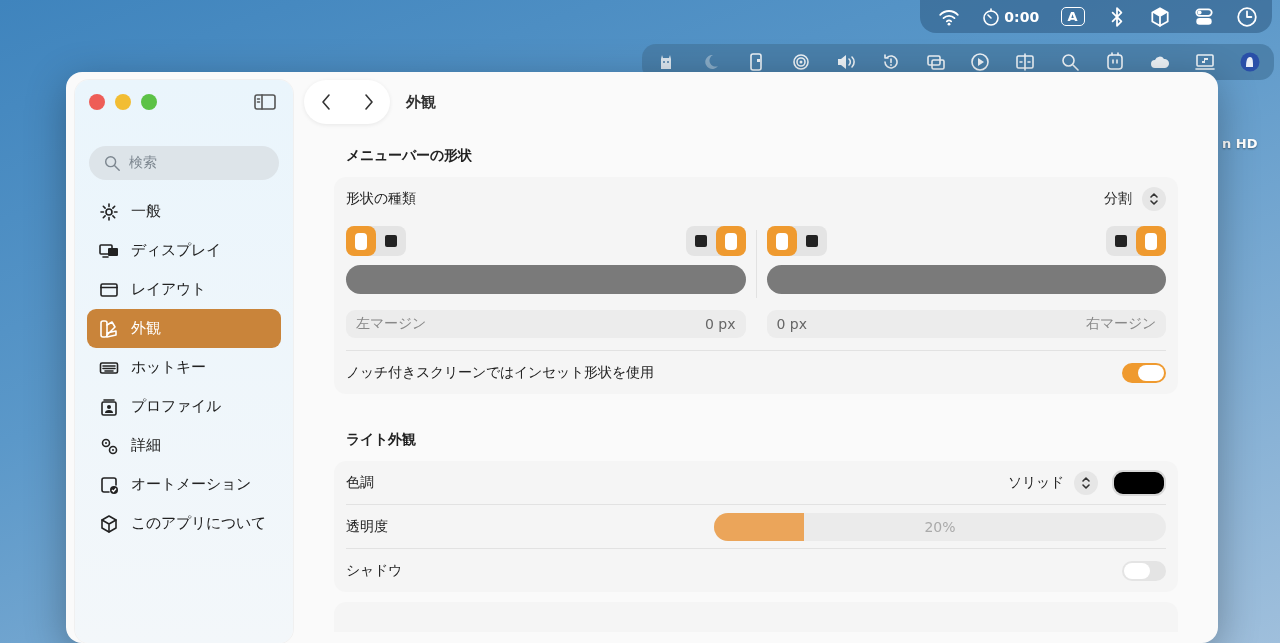  What do you see at coordinates (991, 16) in the screenshot?
I see `timer-icon` at bounding box center [991, 16].